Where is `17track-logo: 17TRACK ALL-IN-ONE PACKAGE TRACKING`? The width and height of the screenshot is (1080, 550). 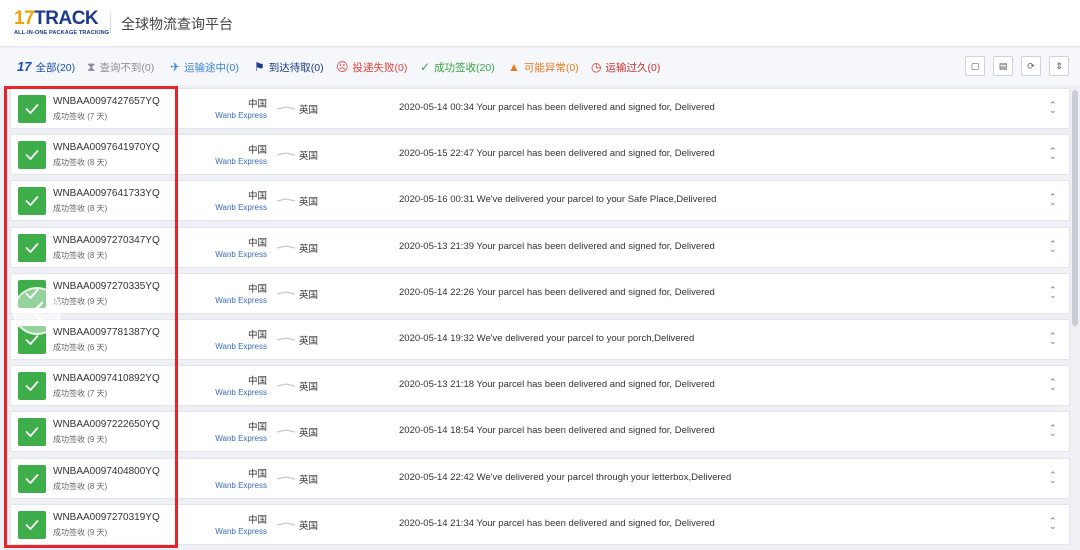 17track-logo: 17TRACK ALL-IN-ONE PACKAGE TRACKING is located at coordinates (62, 23).